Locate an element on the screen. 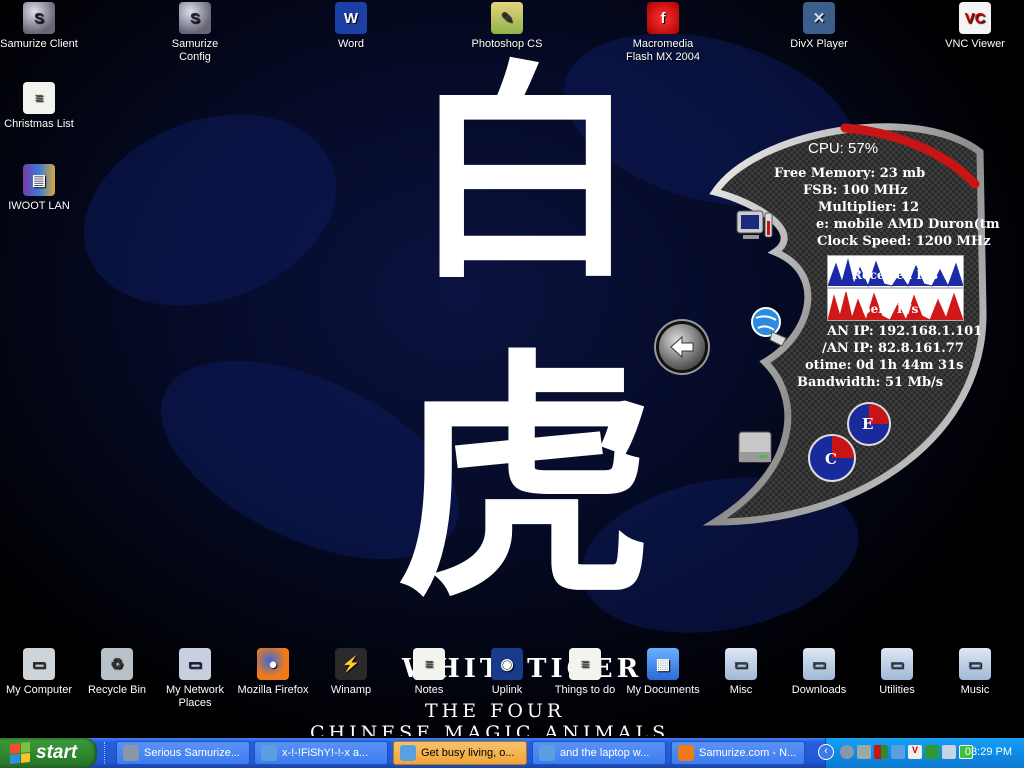  network-places-icon: ▭ is located at coordinates (195, 664).